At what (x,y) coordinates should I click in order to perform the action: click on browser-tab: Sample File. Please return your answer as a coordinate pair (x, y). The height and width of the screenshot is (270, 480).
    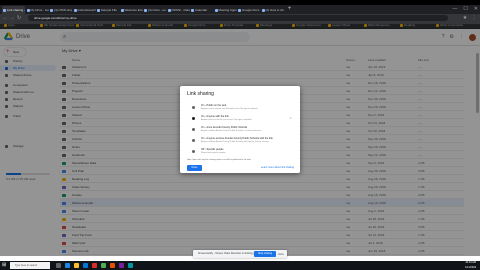
    Looking at the image, I should click on (107, 10).